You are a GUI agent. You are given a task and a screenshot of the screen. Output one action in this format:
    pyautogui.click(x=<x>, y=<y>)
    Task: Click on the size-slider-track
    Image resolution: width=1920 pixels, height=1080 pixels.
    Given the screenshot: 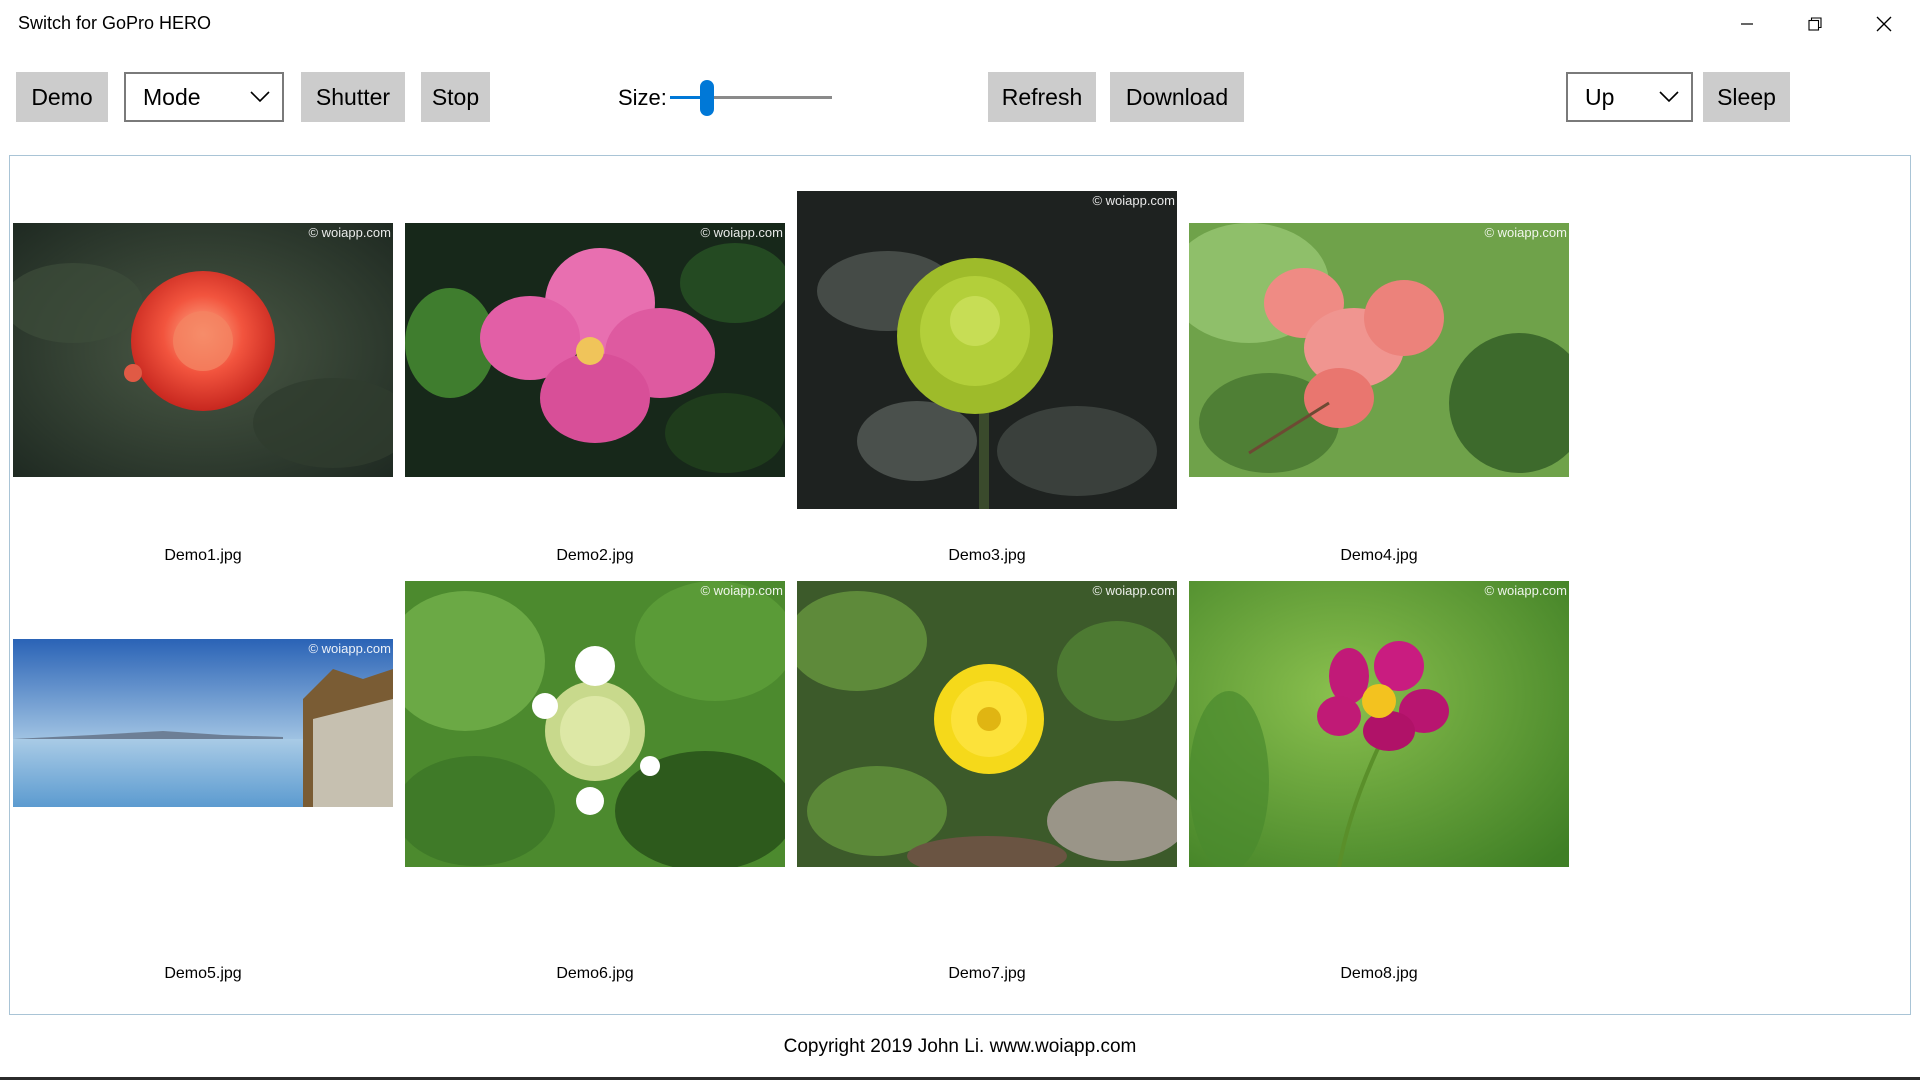 What is the action you would take?
    pyautogui.click(x=769, y=97)
    